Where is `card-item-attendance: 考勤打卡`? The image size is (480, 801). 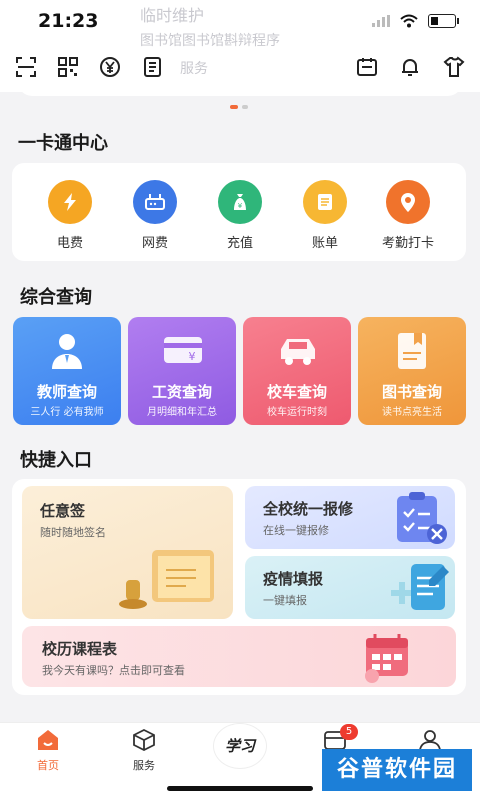 card-item-attendance: 考勤打卡 is located at coordinates (408, 215).